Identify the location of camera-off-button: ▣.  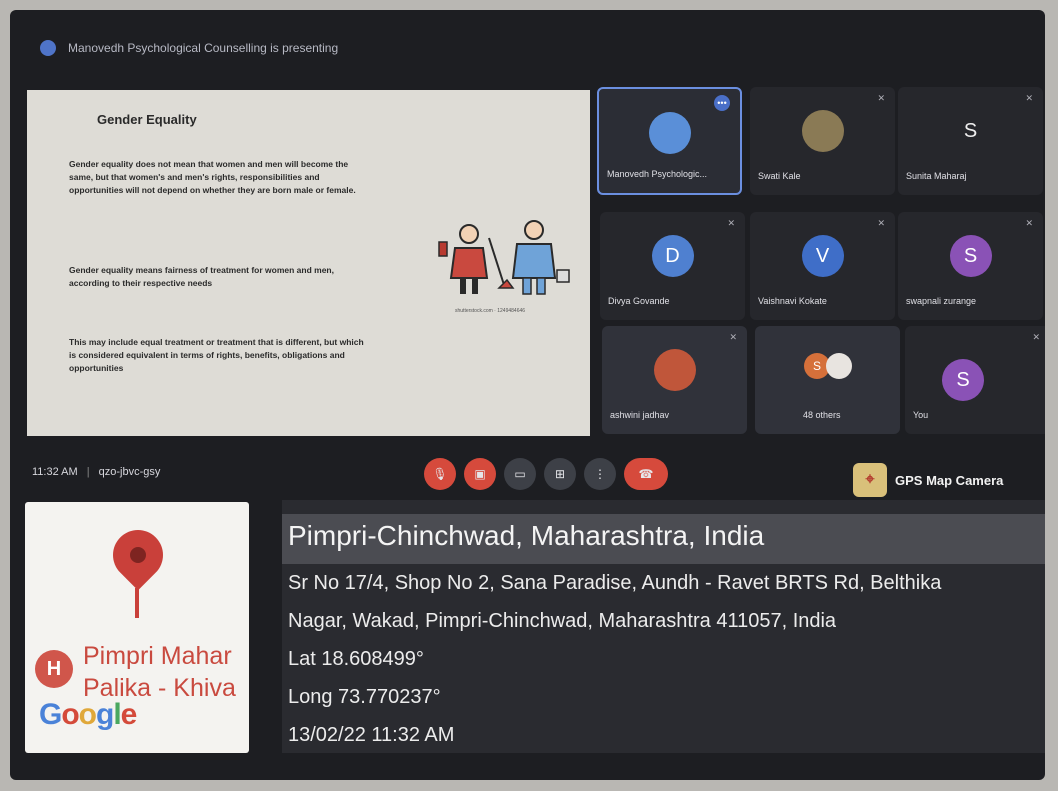
(480, 474).